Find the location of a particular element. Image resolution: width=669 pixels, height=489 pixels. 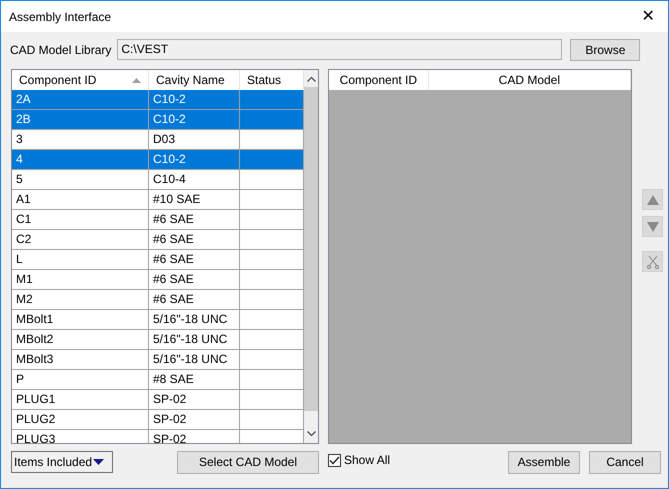

table-row: MBolt1 5/16"-18 UNC is located at coordinates (158, 320).